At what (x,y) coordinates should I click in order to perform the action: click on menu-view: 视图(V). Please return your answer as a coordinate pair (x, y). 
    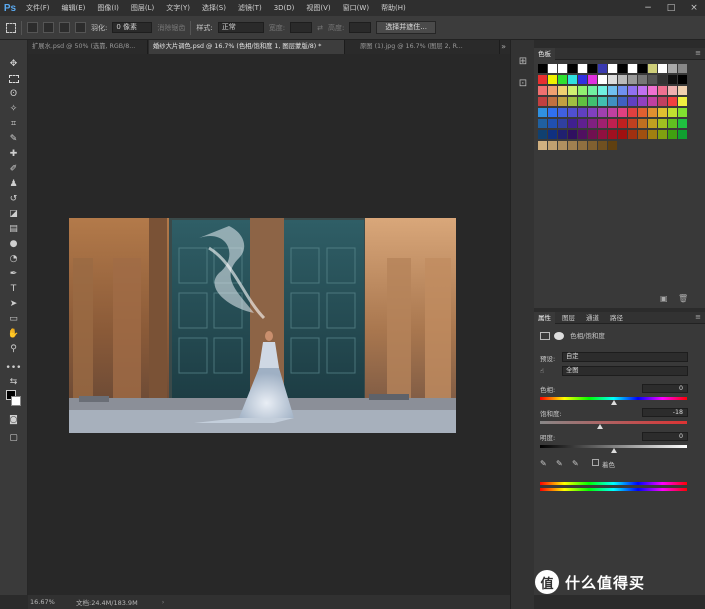
    Looking at the image, I should click on (318, 8).